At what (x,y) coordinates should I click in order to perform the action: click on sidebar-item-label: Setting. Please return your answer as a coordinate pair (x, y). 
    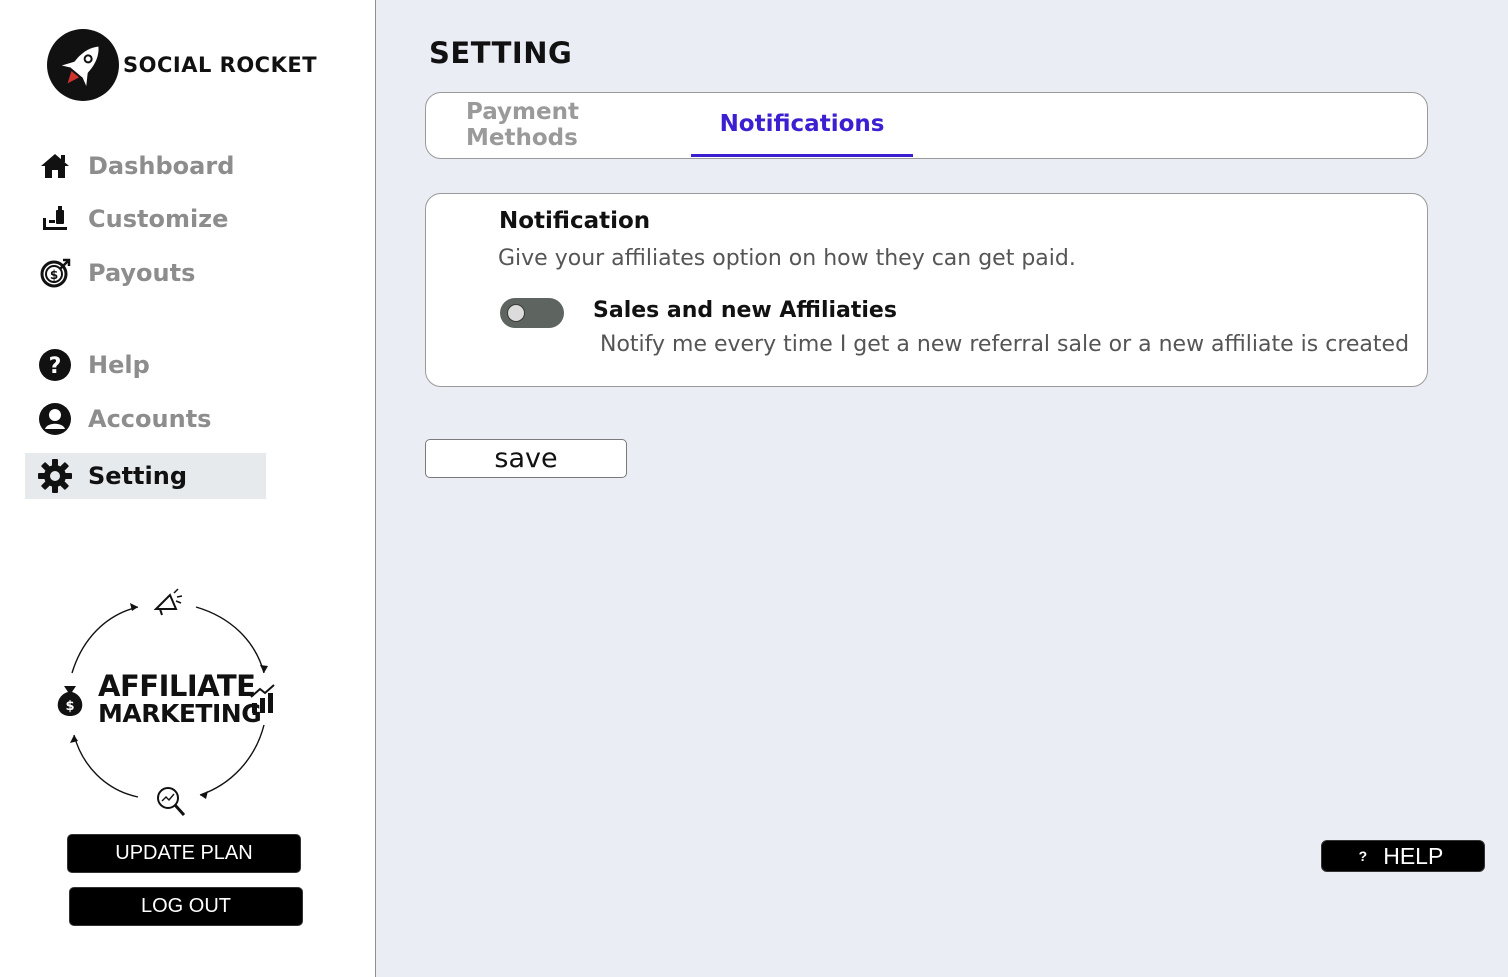
    Looking at the image, I should click on (137, 476).